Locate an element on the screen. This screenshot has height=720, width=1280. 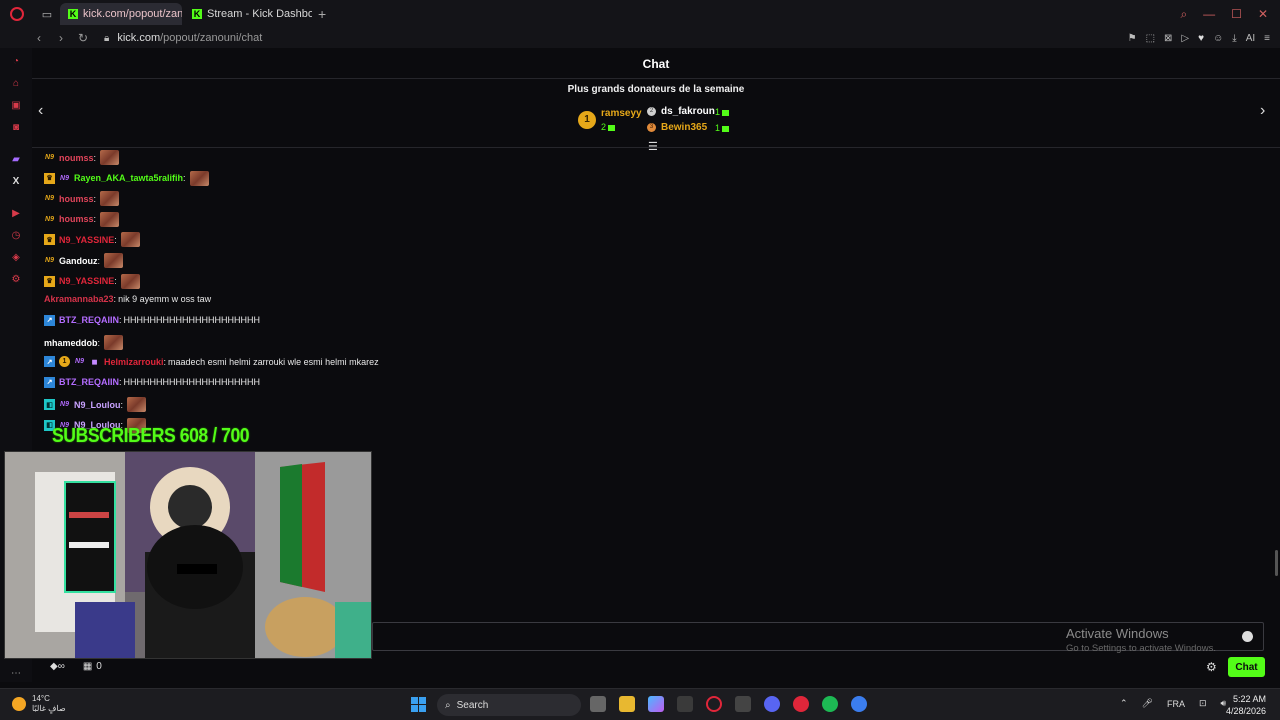
file-explorer-icon is located at coordinates (627, 704).